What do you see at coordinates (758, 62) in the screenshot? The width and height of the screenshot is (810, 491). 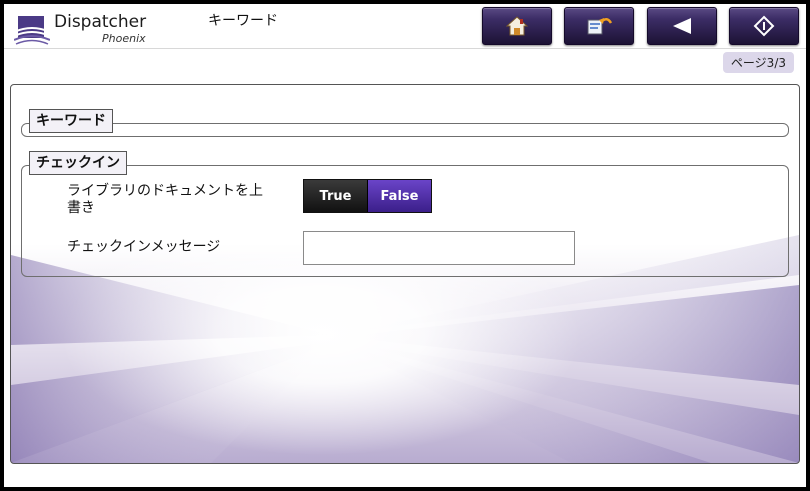 I see `page-indicator: ページ3/3` at bounding box center [758, 62].